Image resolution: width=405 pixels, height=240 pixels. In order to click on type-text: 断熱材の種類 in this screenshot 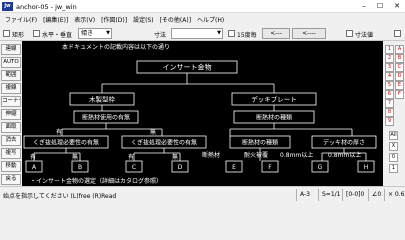, I will do `click(260, 143)`.